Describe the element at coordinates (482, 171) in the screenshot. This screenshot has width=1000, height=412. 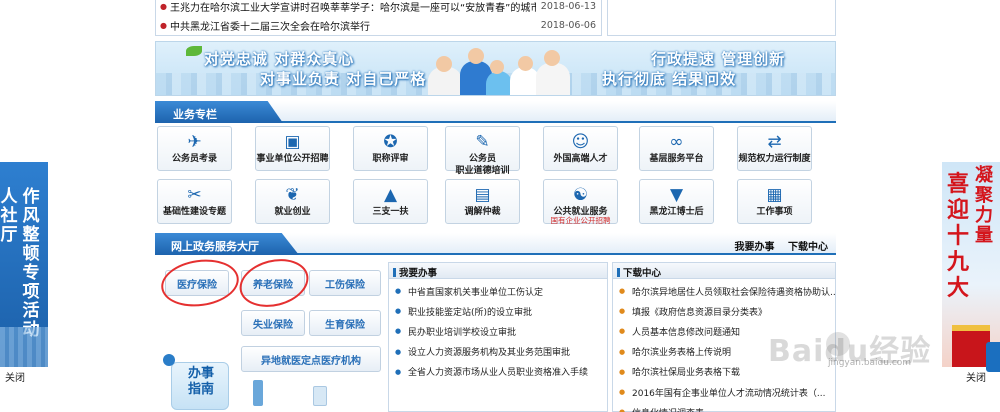
I see `tile-label: 职业道德培训` at that location.